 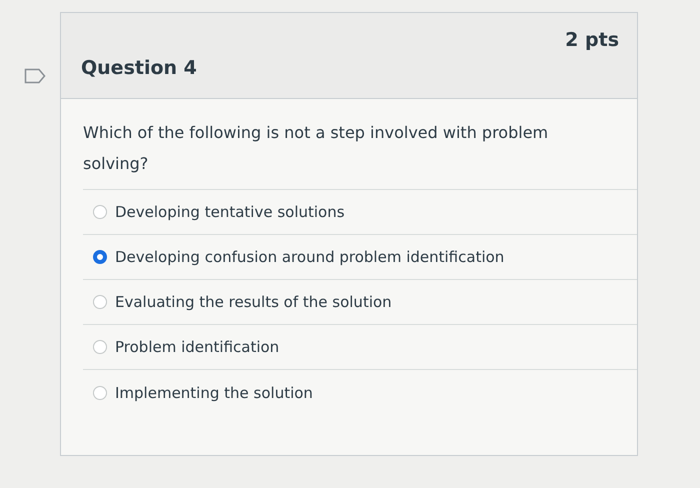 What do you see at coordinates (35, 76) in the screenshot?
I see `flag-icon` at bounding box center [35, 76].